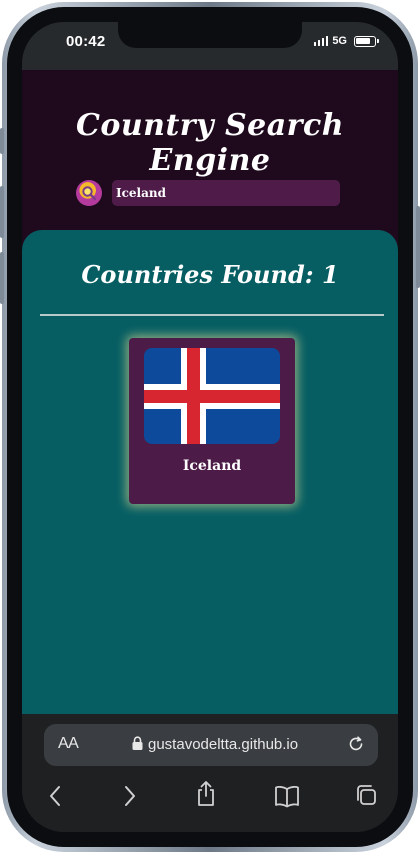 Image resolution: width=420 pixels, height=854 pixels. Describe the element at coordinates (321, 41) in the screenshot. I see `cellular-signal-icon` at that location.